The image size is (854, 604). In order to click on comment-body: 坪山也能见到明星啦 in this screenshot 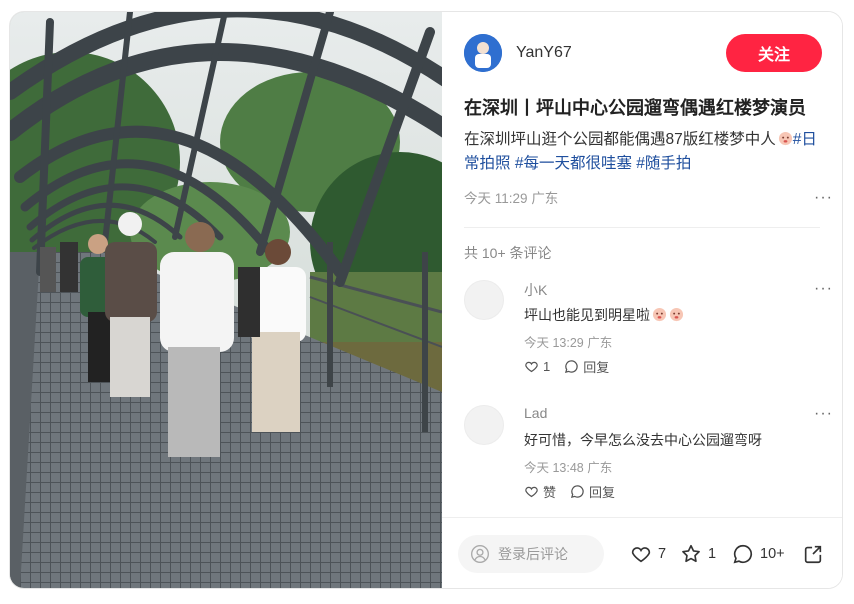, I will do `click(587, 315)`.